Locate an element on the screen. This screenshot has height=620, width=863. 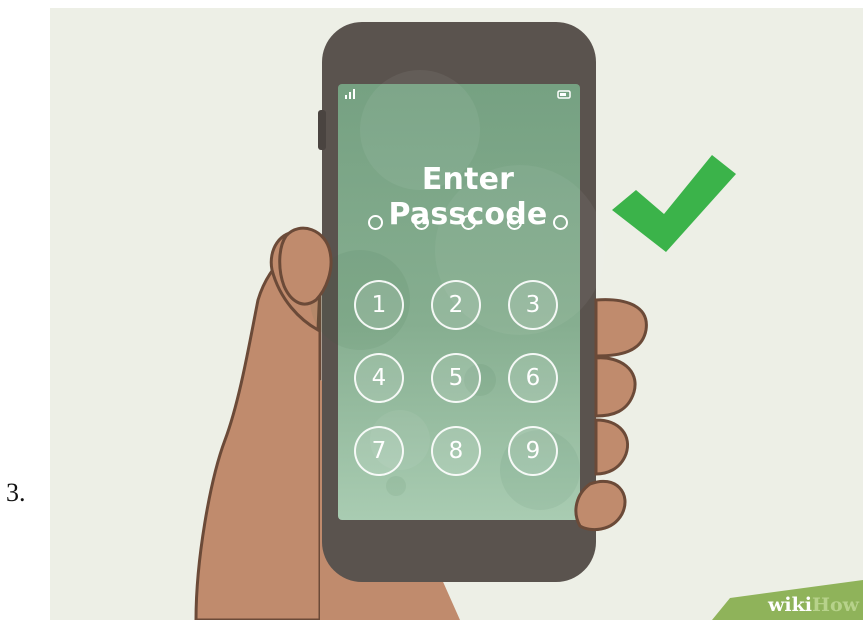
watermark-wiki: wiki is located at coordinates (790, 605).